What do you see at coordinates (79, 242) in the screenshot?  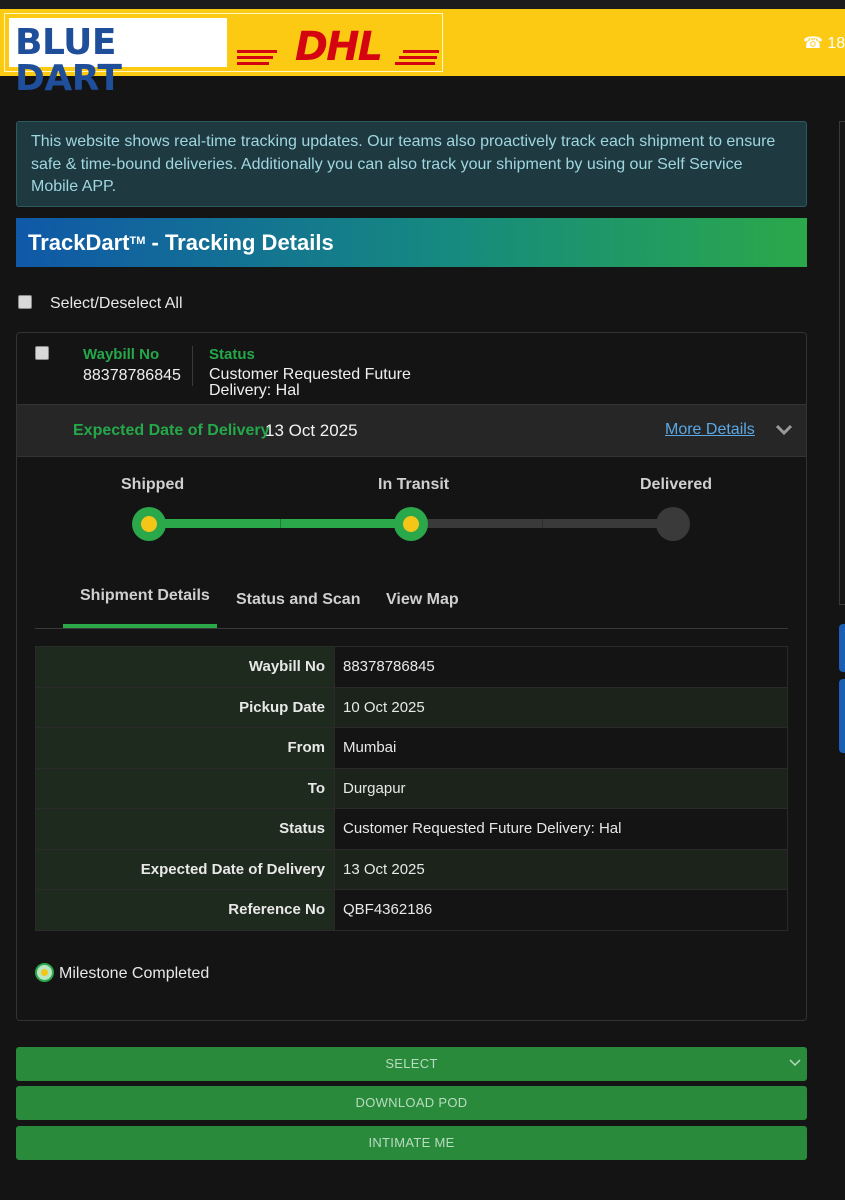 I see `title-brand: TrackDart` at bounding box center [79, 242].